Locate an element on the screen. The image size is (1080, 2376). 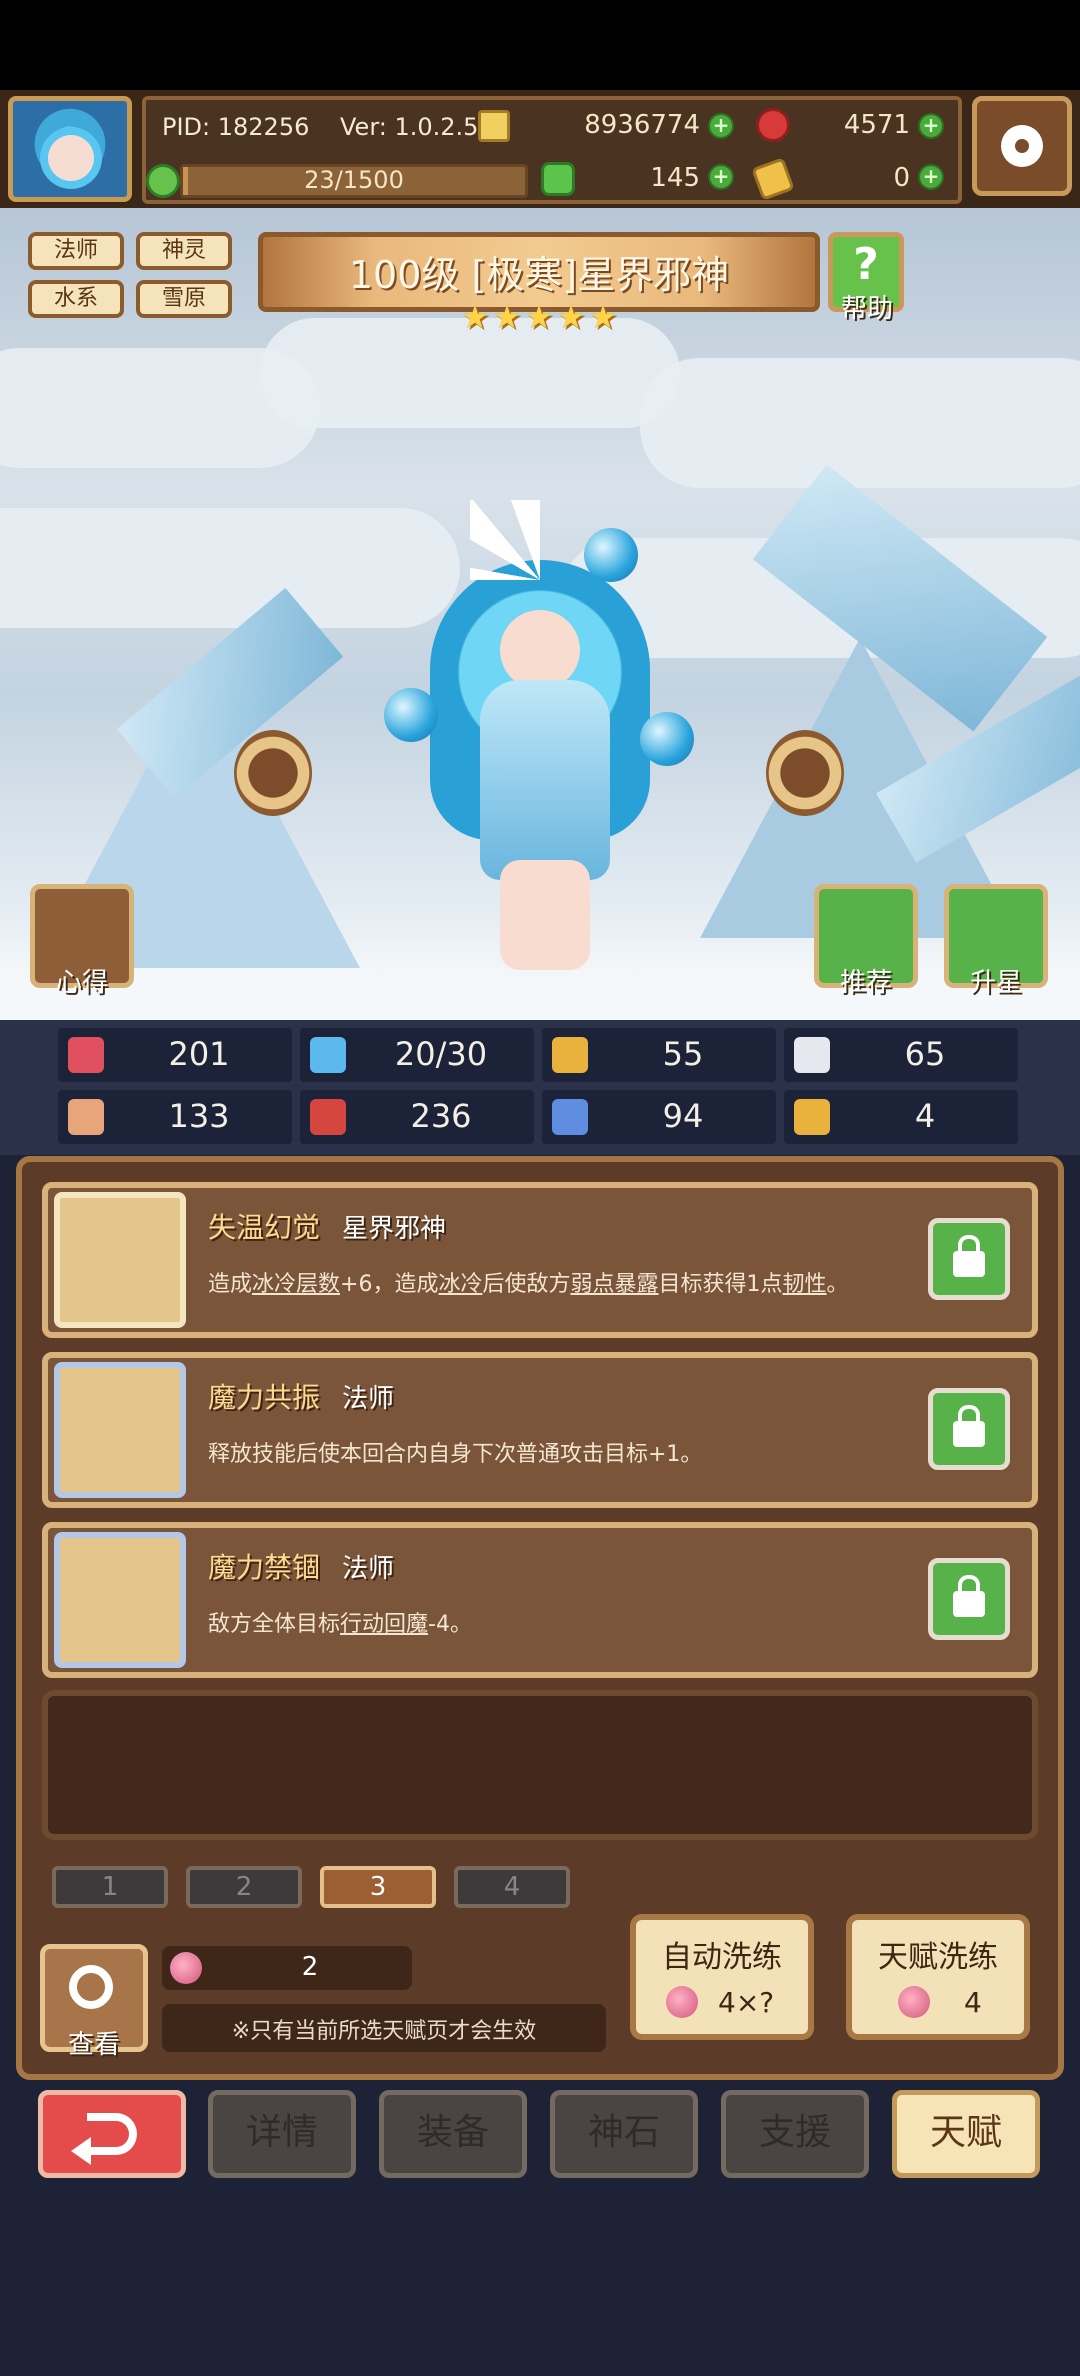
auto-wash-button: 自动洗练 4×? is located at coordinates (722, 1977).